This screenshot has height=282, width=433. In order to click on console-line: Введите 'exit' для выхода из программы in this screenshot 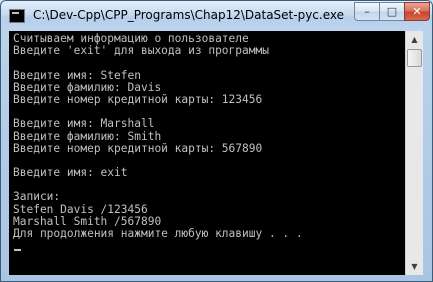, I will do `click(141, 51)`.